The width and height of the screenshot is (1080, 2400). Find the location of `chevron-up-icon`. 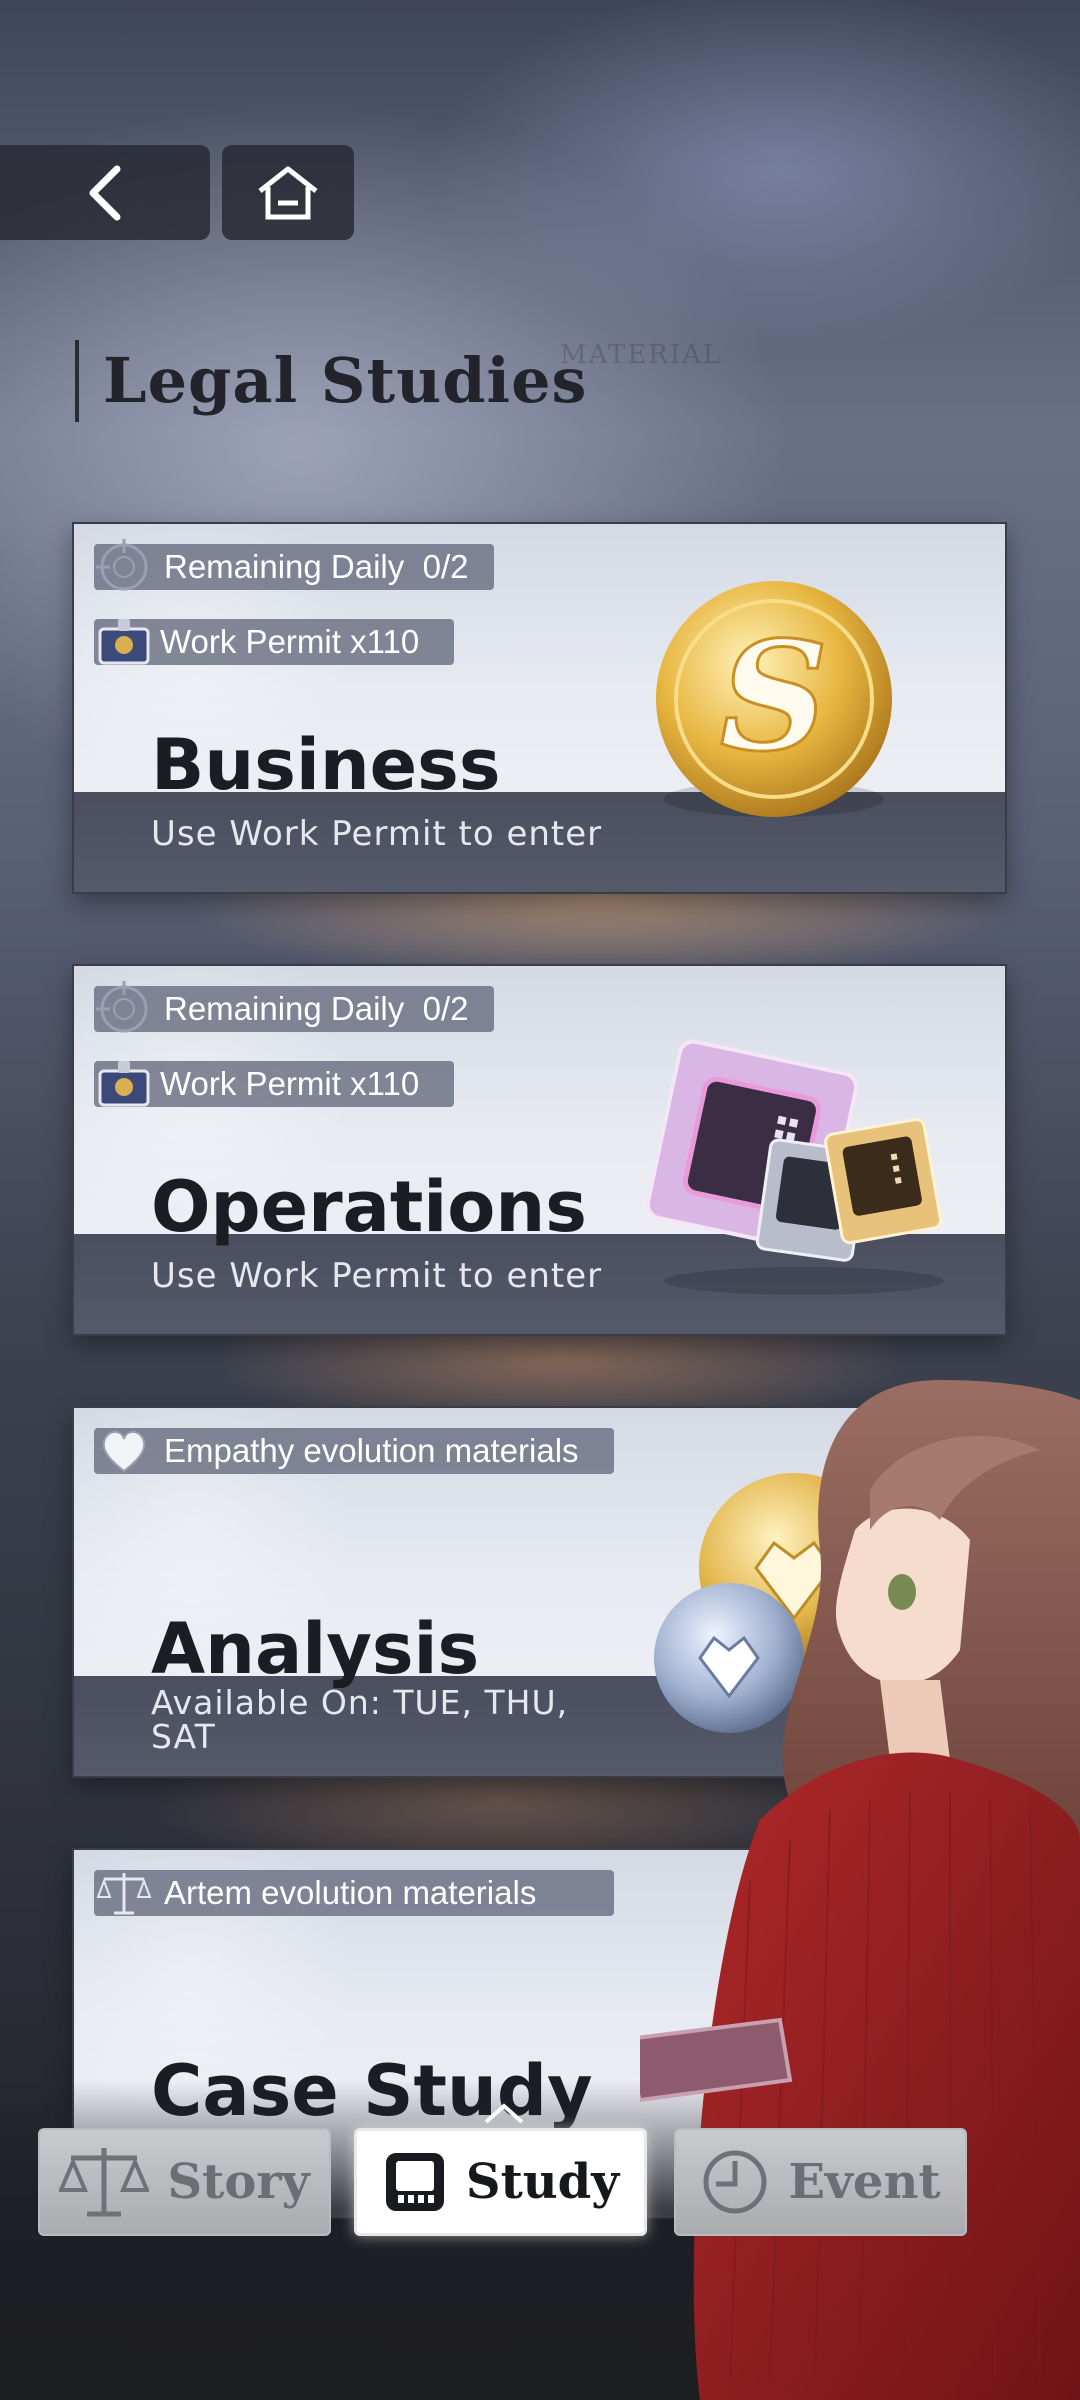

chevron-up-icon is located at coordinates (504, 2113).